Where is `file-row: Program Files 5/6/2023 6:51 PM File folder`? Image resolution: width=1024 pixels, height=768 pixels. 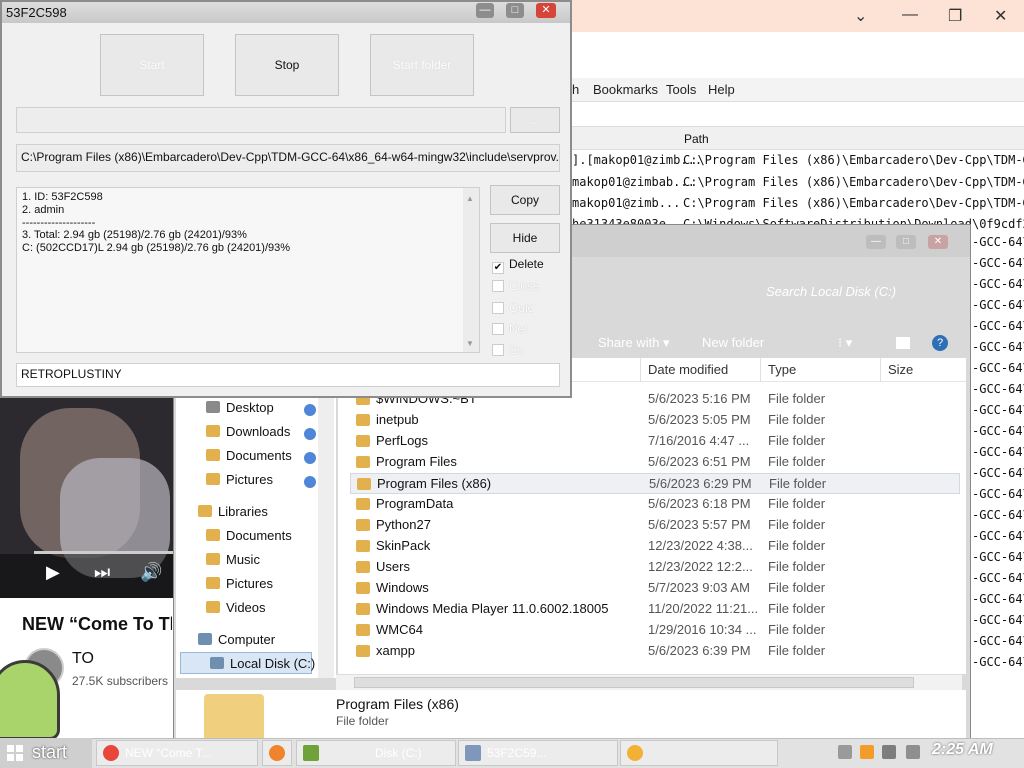 file-row: Program Files 5/6/2023 6:51 PM File folder is located at coordinates (655, 462).